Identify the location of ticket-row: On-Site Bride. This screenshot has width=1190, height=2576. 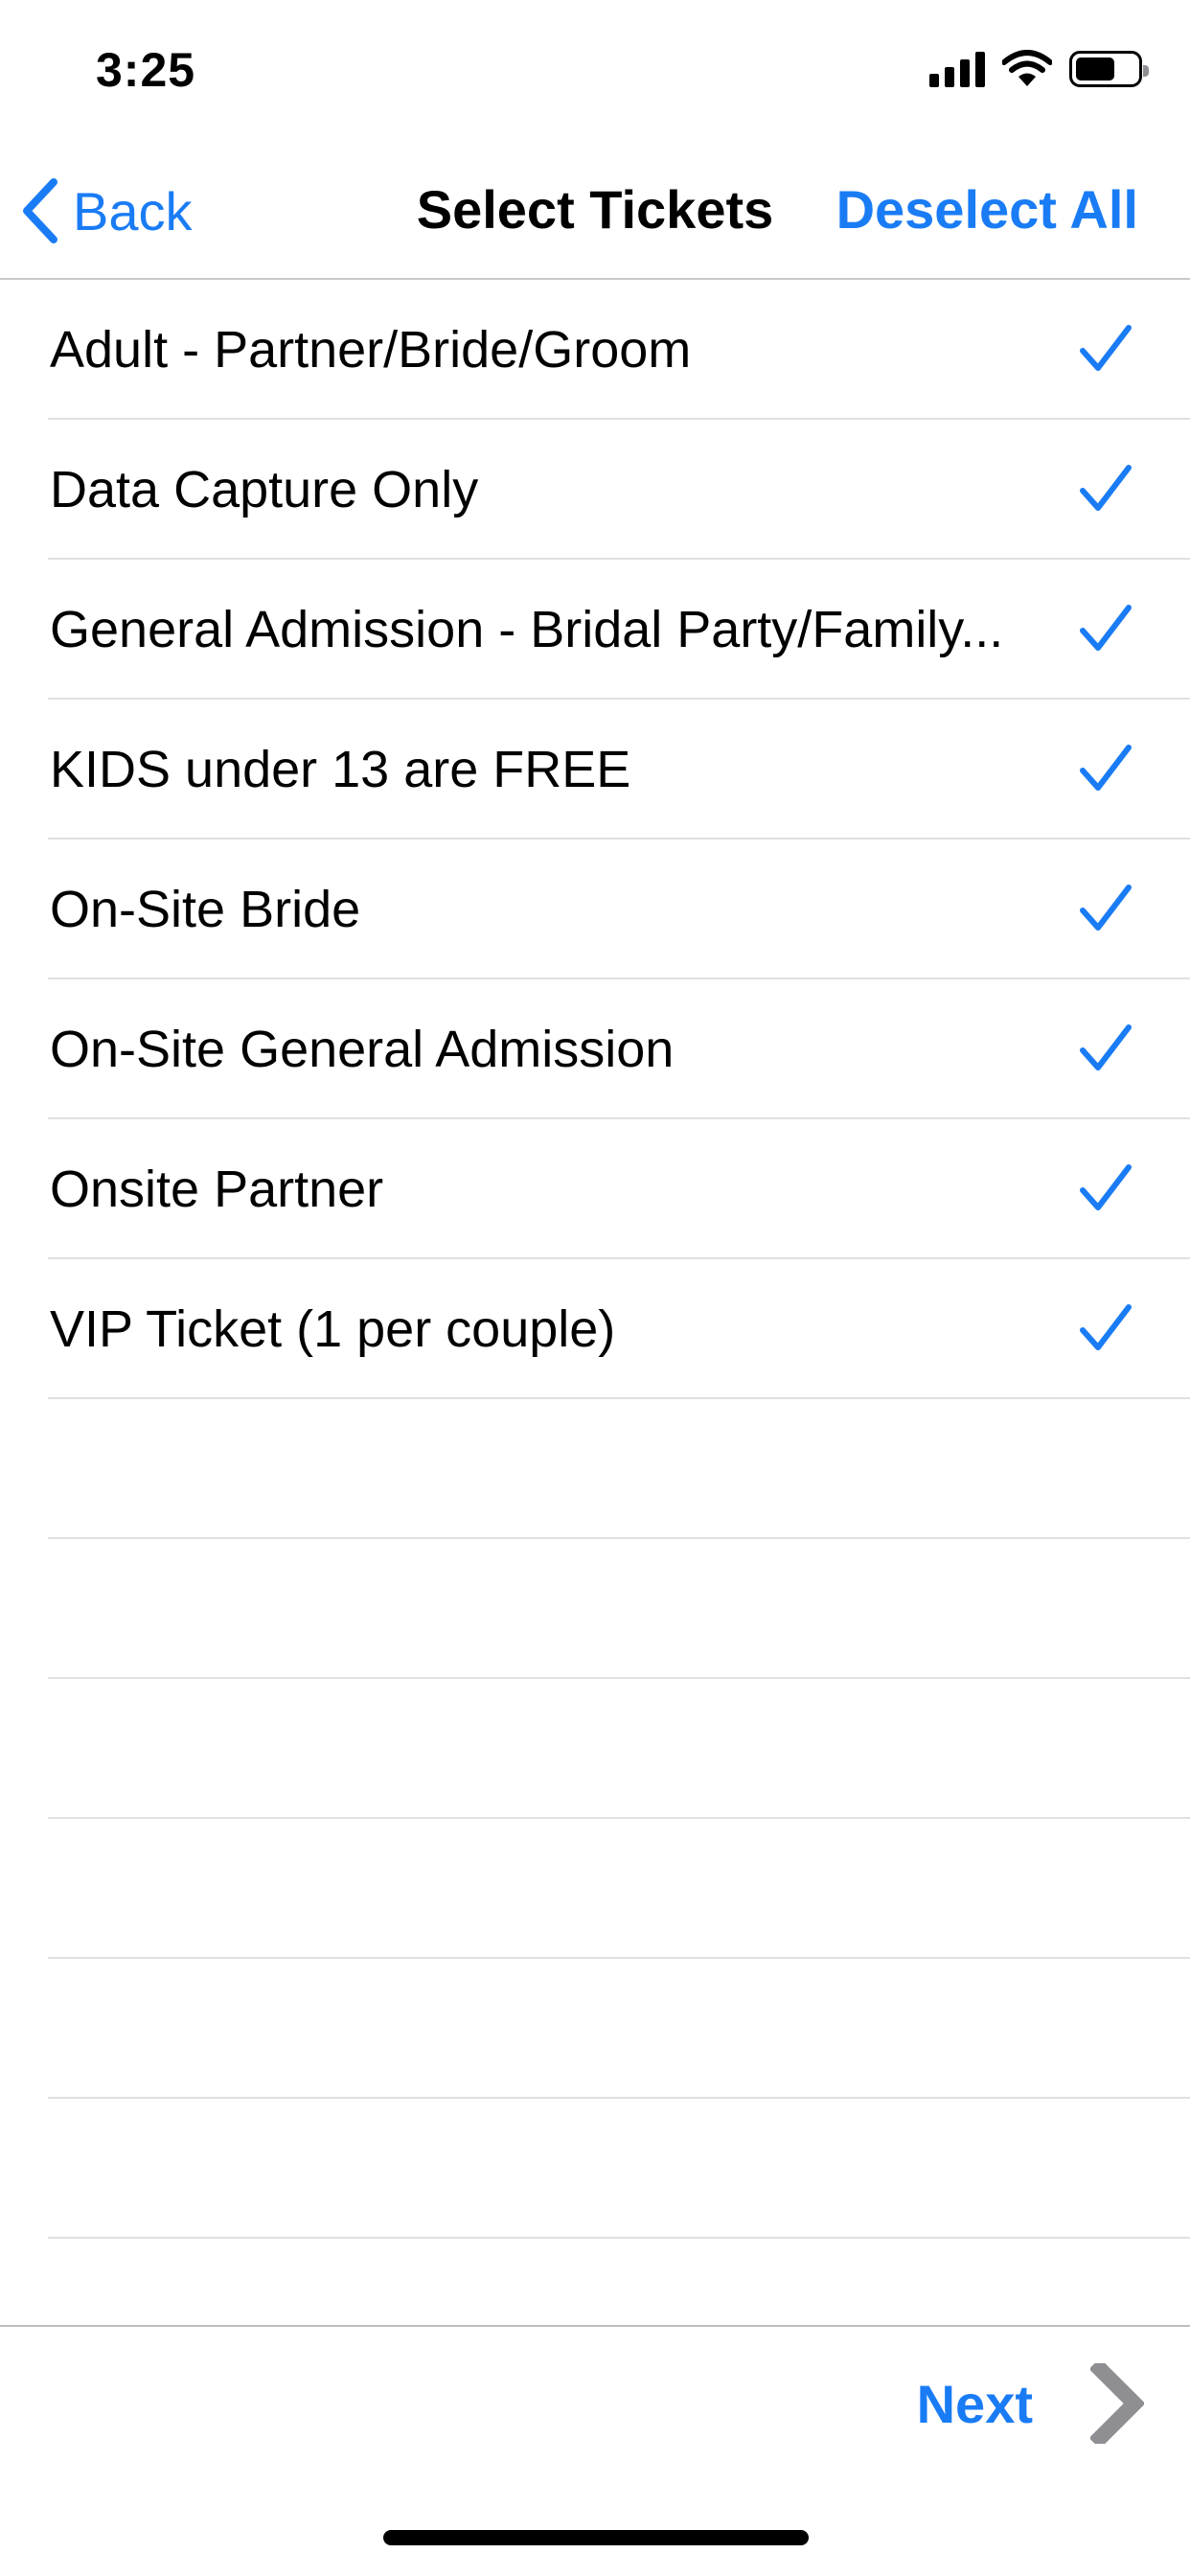
(595, 909).